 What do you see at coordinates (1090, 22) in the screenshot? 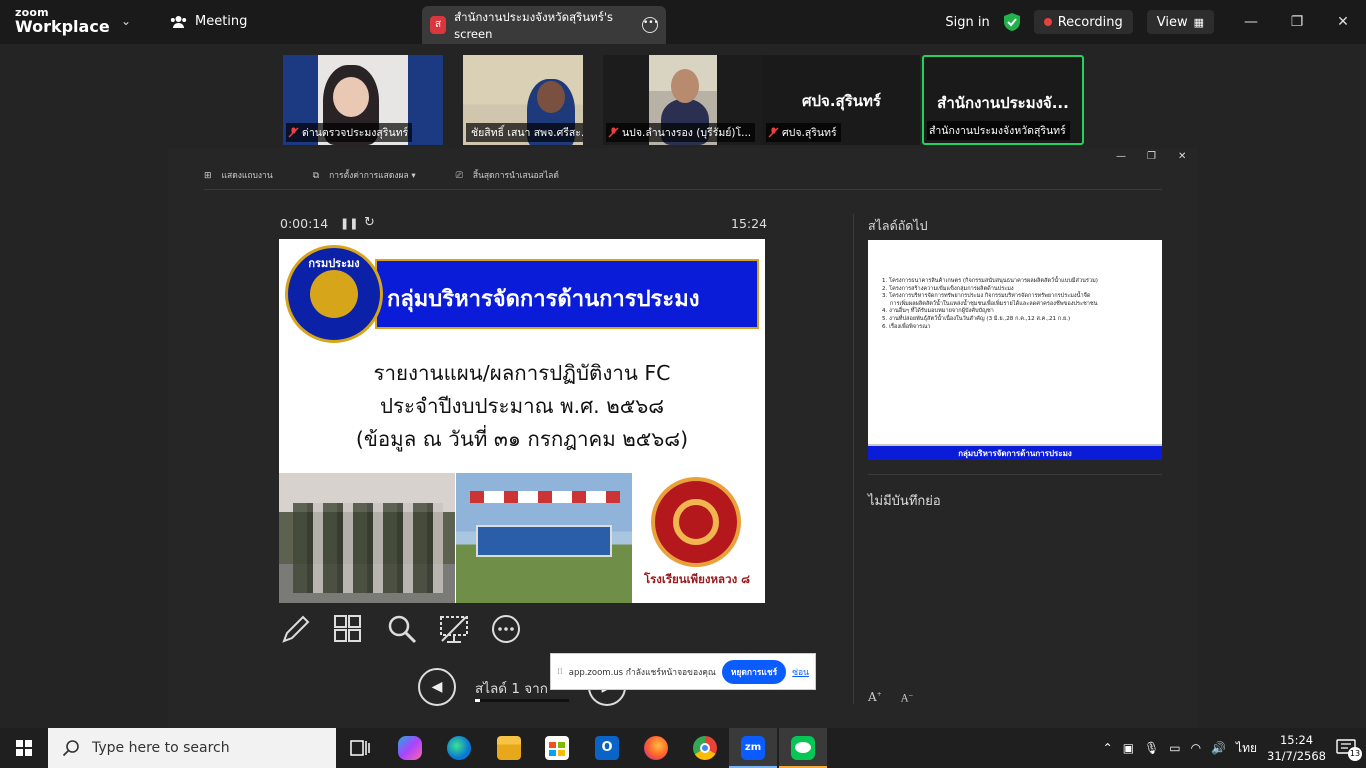
I see `recording-label: Recording` at bounding box center [1090, 22].